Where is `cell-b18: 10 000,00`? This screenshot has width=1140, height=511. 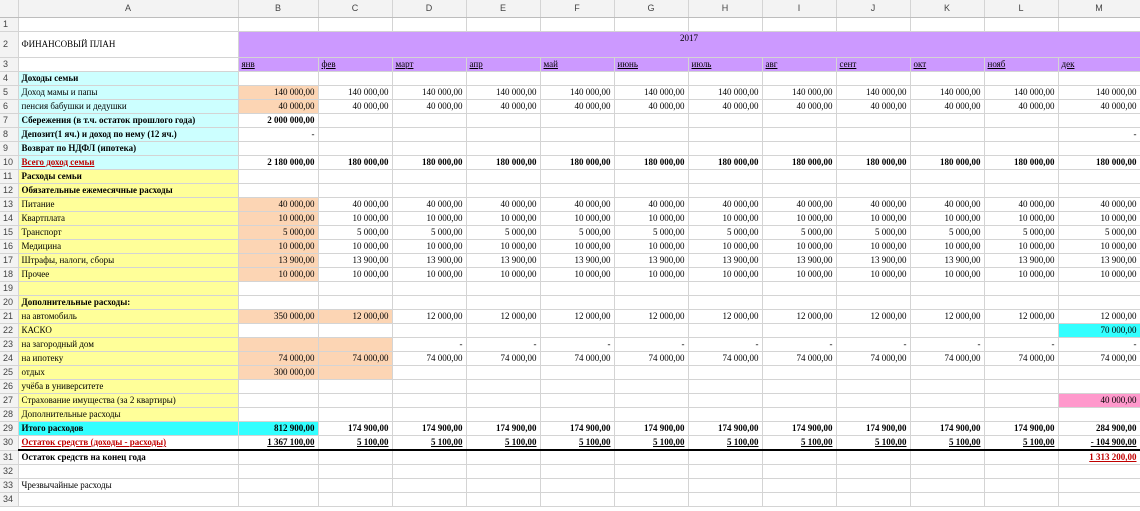 cell-b18: 10 000,00 is located at coordinates (278, 274).